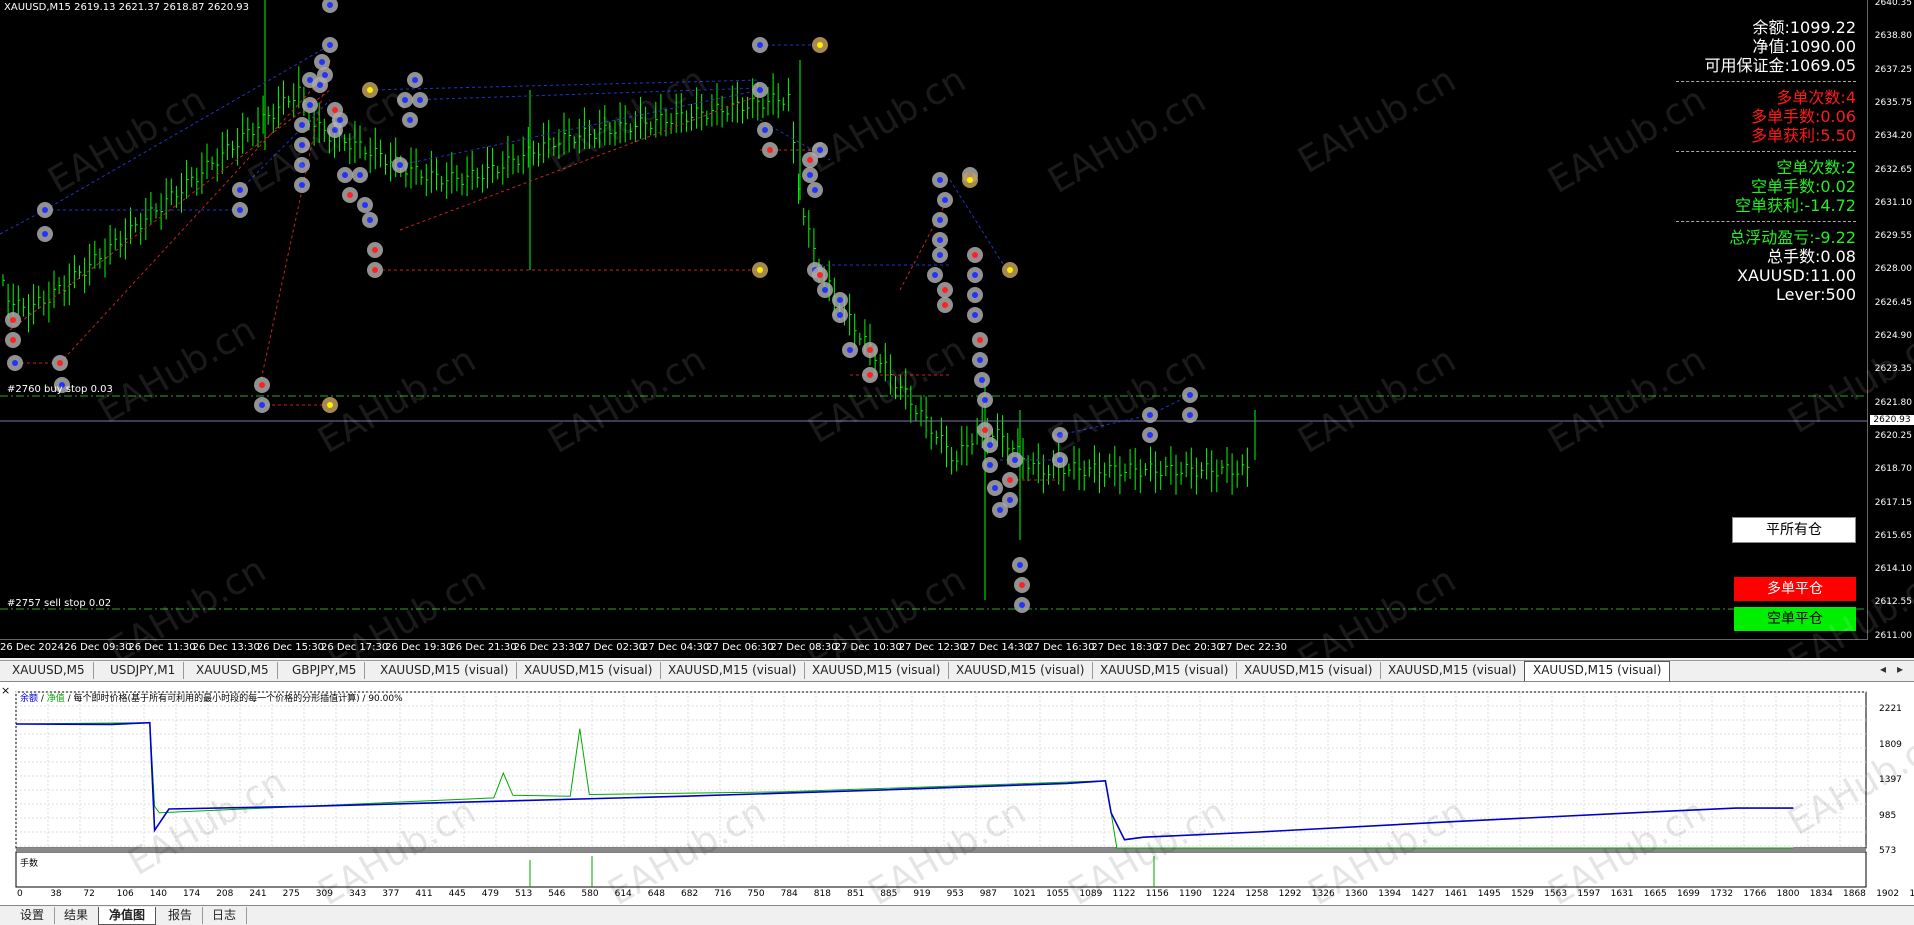 Image resolution: width=1914 pixels, height=925 pixels. I want to click on time-tick-label: 27 Dec 22:30, so click(1253, 647).